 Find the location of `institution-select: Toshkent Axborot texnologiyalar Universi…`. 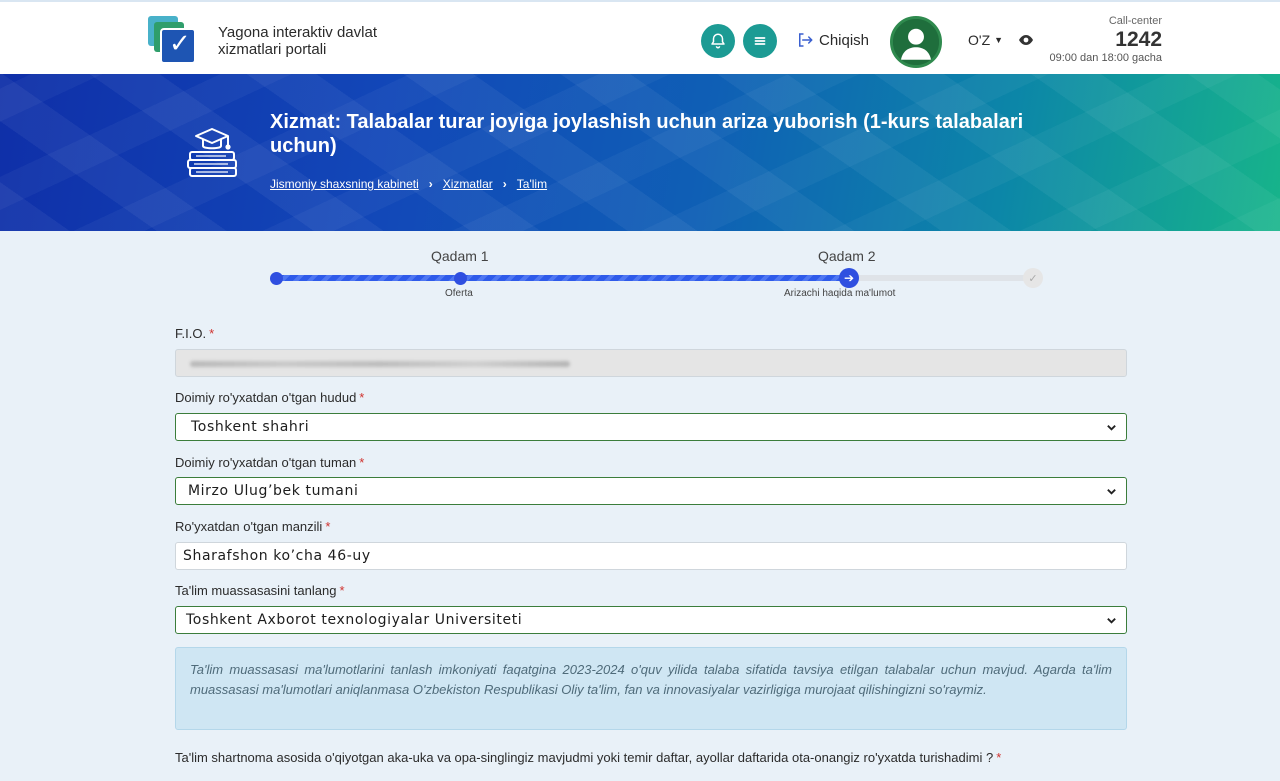

institution-select: Toshkent Axborot texnologiyalar Universi… is located at coordinates (651, 620).